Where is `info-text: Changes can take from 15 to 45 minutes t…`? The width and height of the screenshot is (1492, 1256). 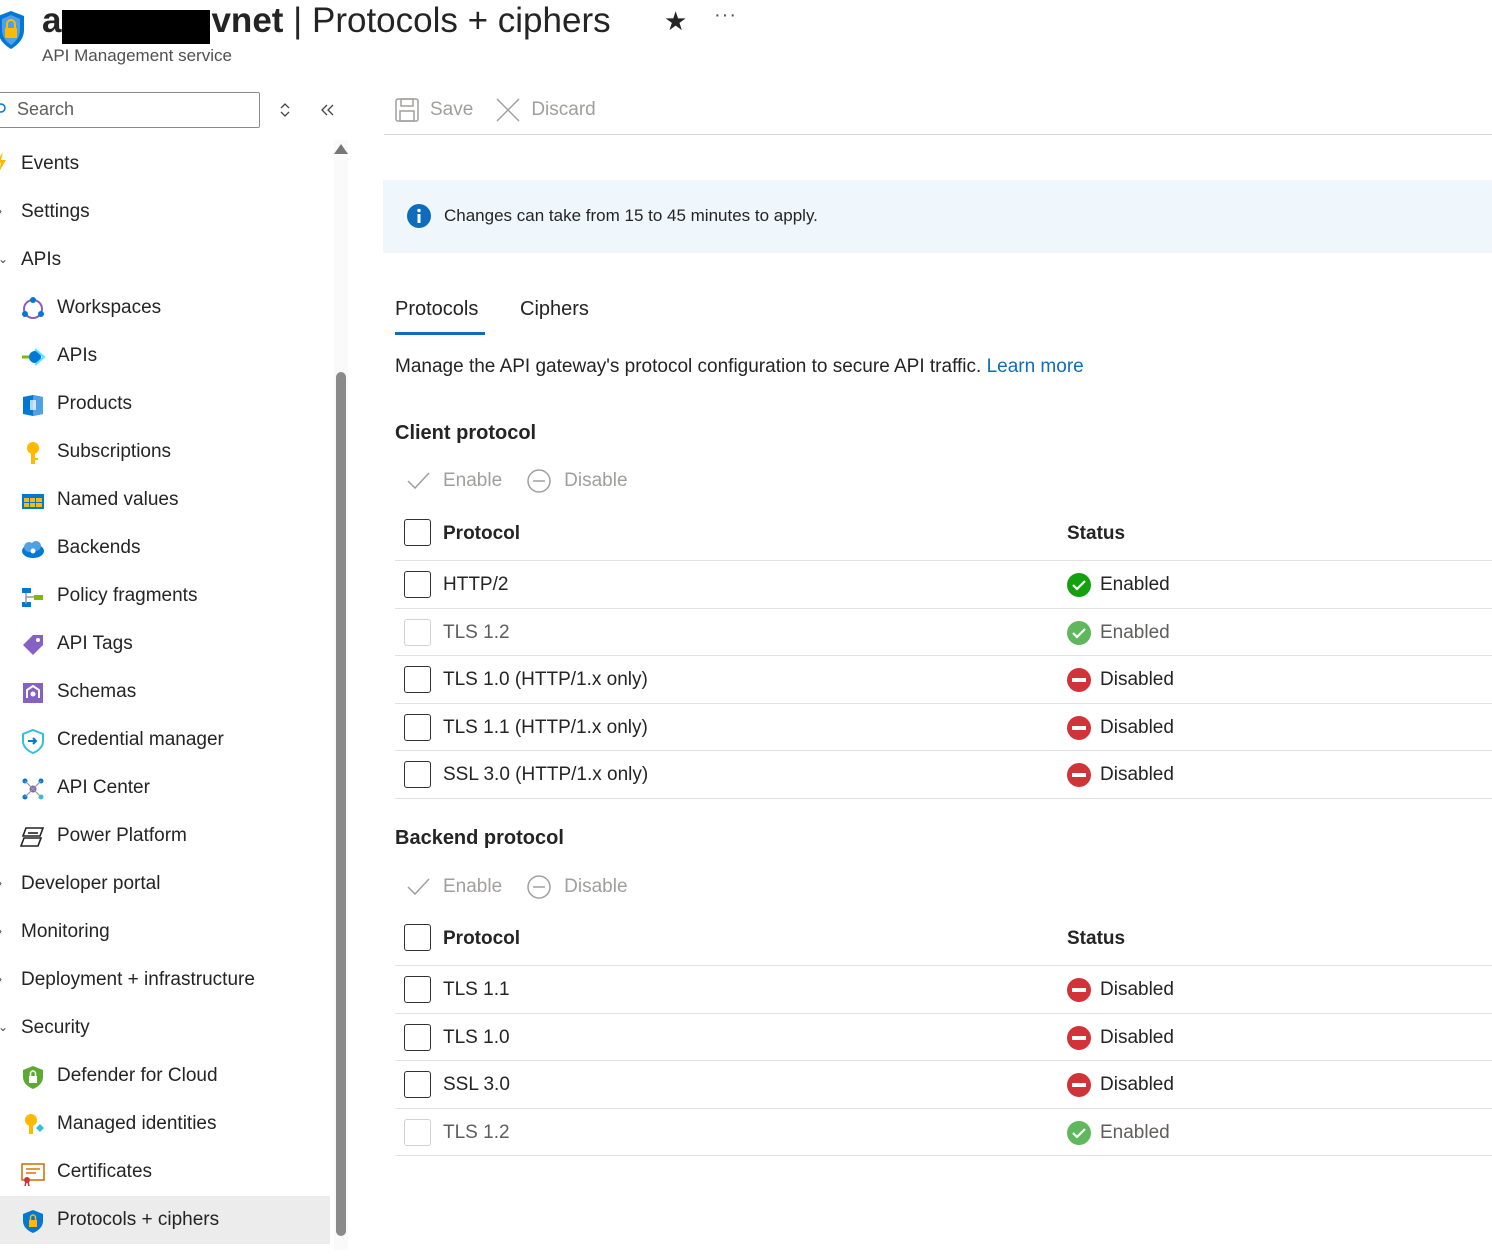
info-text: Changes can take from 15 to 45 minutes t… is located at coordinates (631, 215).